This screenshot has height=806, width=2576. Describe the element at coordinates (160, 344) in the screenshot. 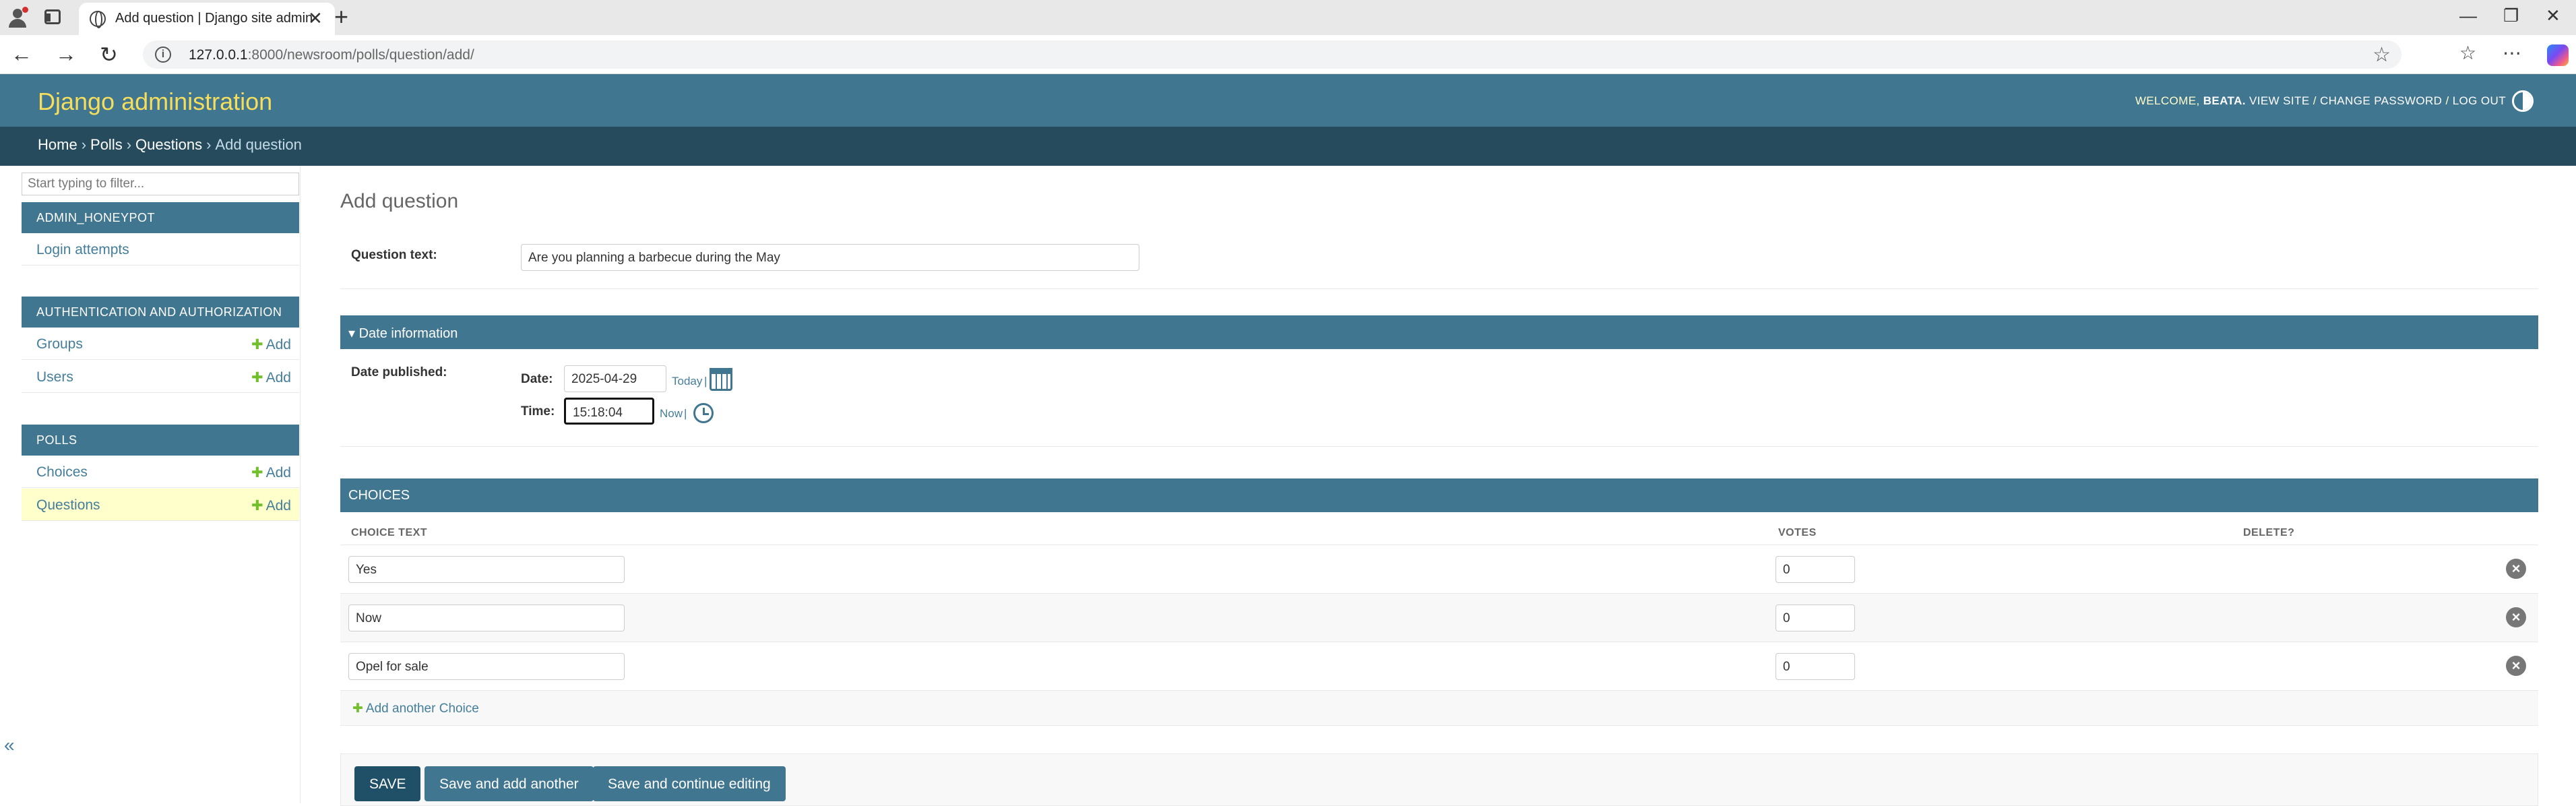

I see `sidebar-item-groups: Groups ✚ Add` at that location.